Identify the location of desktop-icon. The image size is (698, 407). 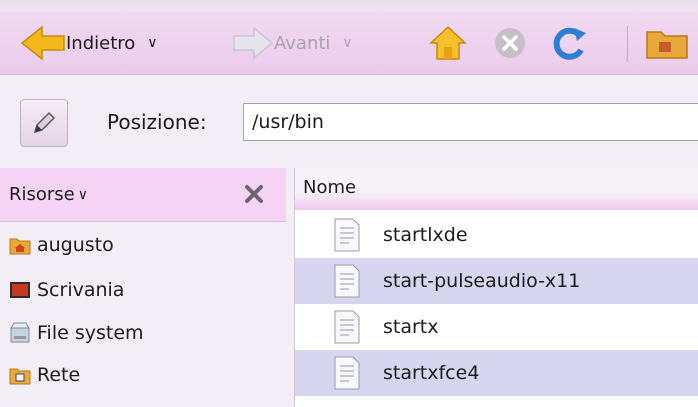
(23, 290).